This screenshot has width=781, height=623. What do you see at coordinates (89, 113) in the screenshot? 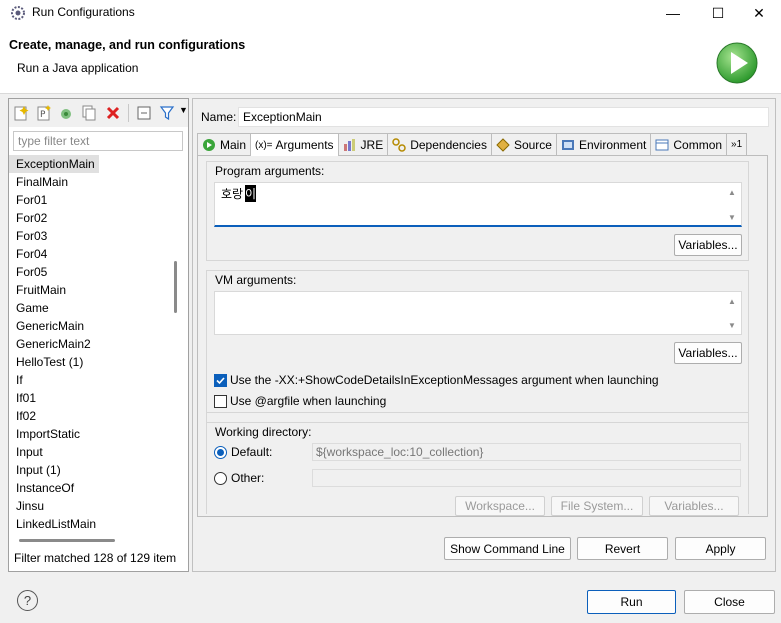
I see `duplicate-configuration-icon` at bounding box center [89, 113].